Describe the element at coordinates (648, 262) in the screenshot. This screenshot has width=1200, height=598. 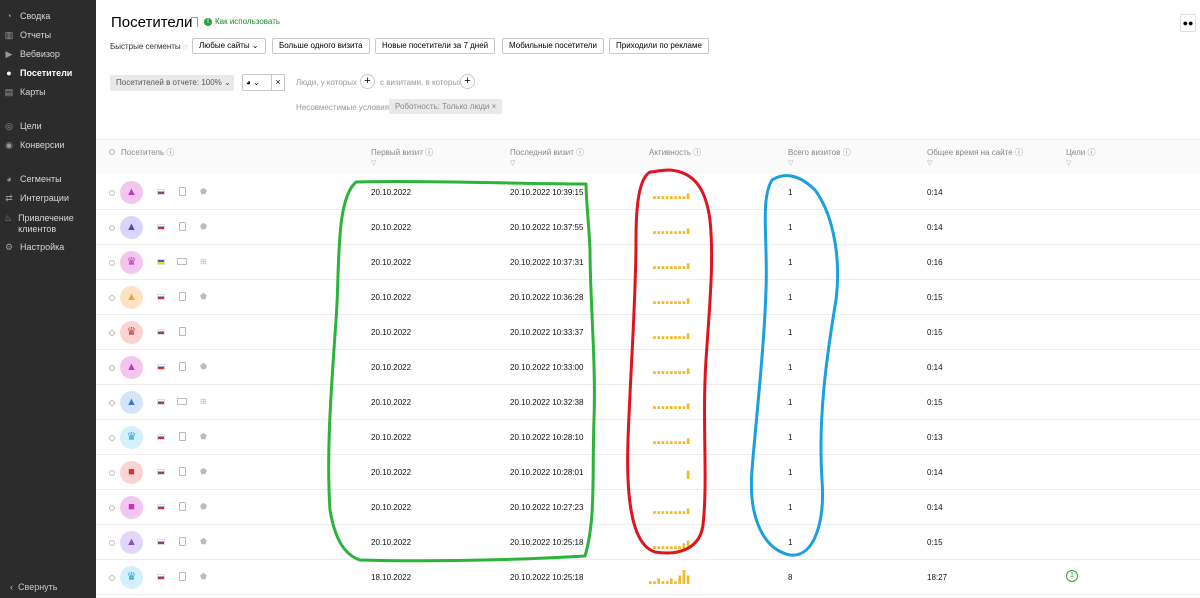
I see `table-row: ♛ ⊞ 20.10.2022 20.10.2022 10:37:31 1 0:16` at that location.